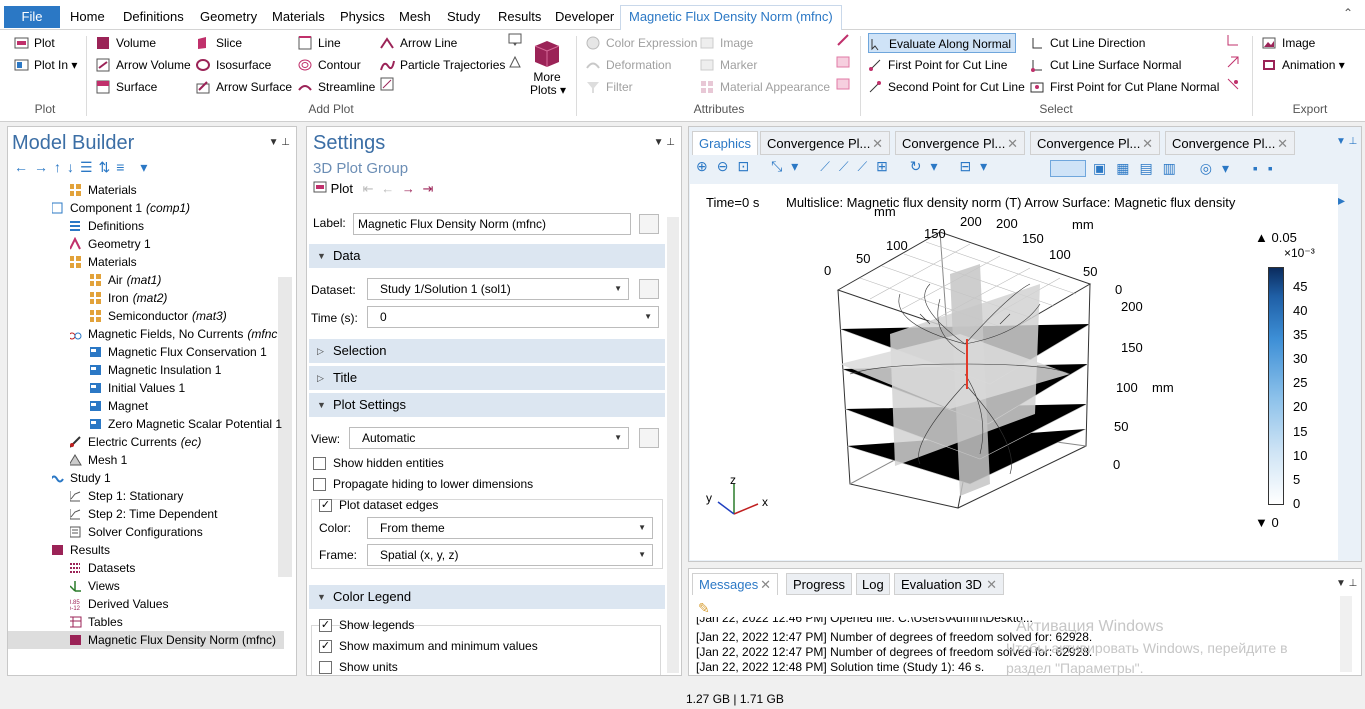  I want to click on tree-item: Materials, so click(177, 190).